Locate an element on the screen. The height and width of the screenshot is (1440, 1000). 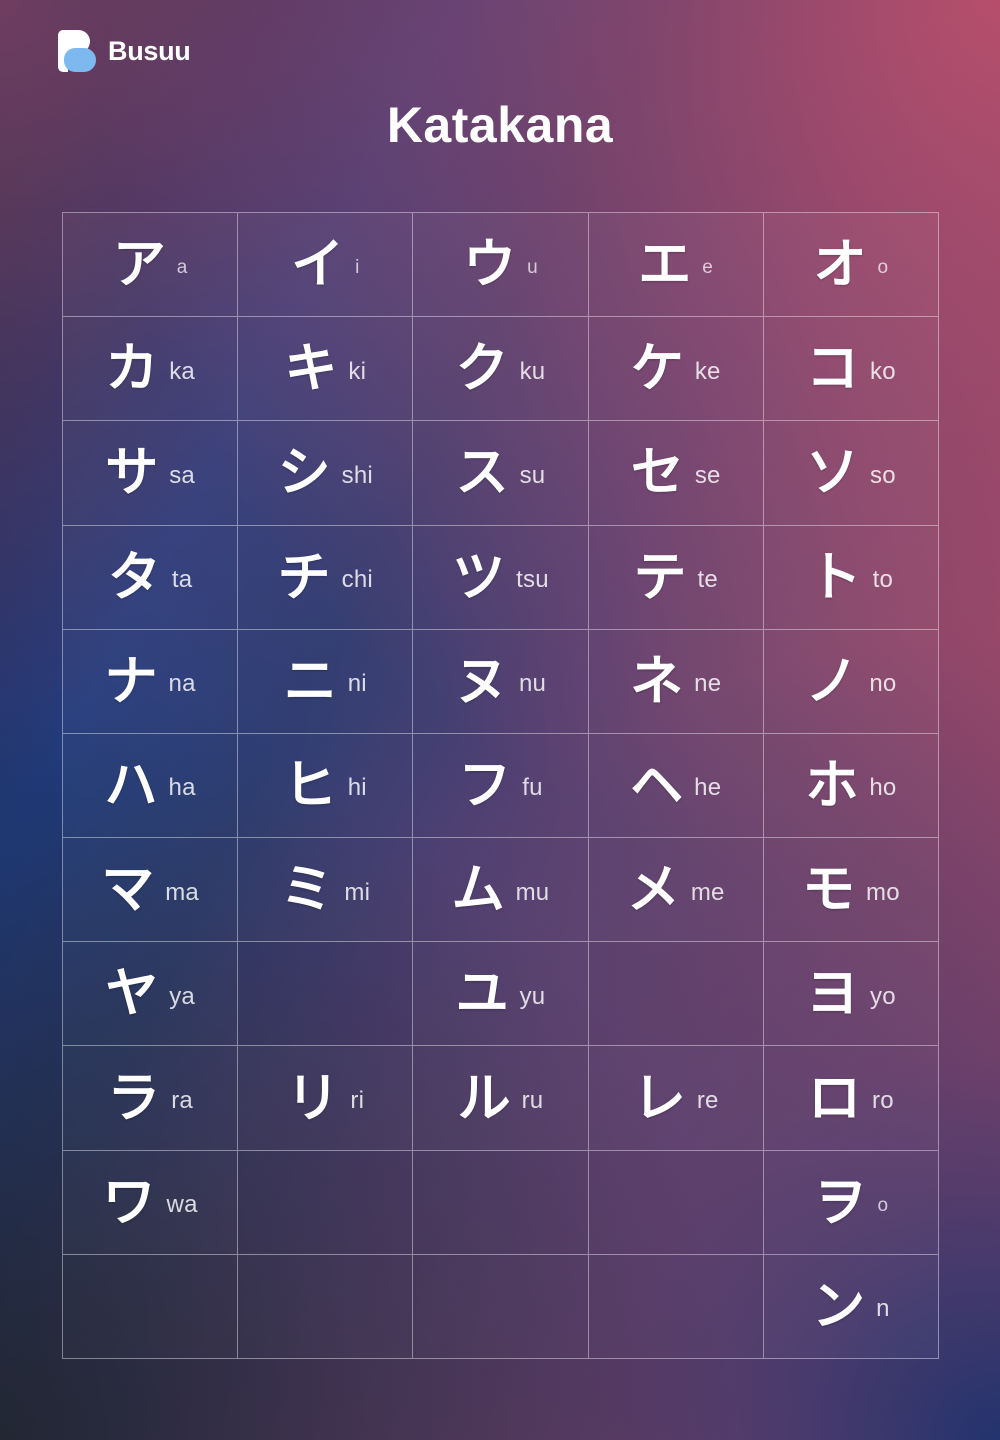
kana-cell: ヒ hi is located at coordinates (326, 786).